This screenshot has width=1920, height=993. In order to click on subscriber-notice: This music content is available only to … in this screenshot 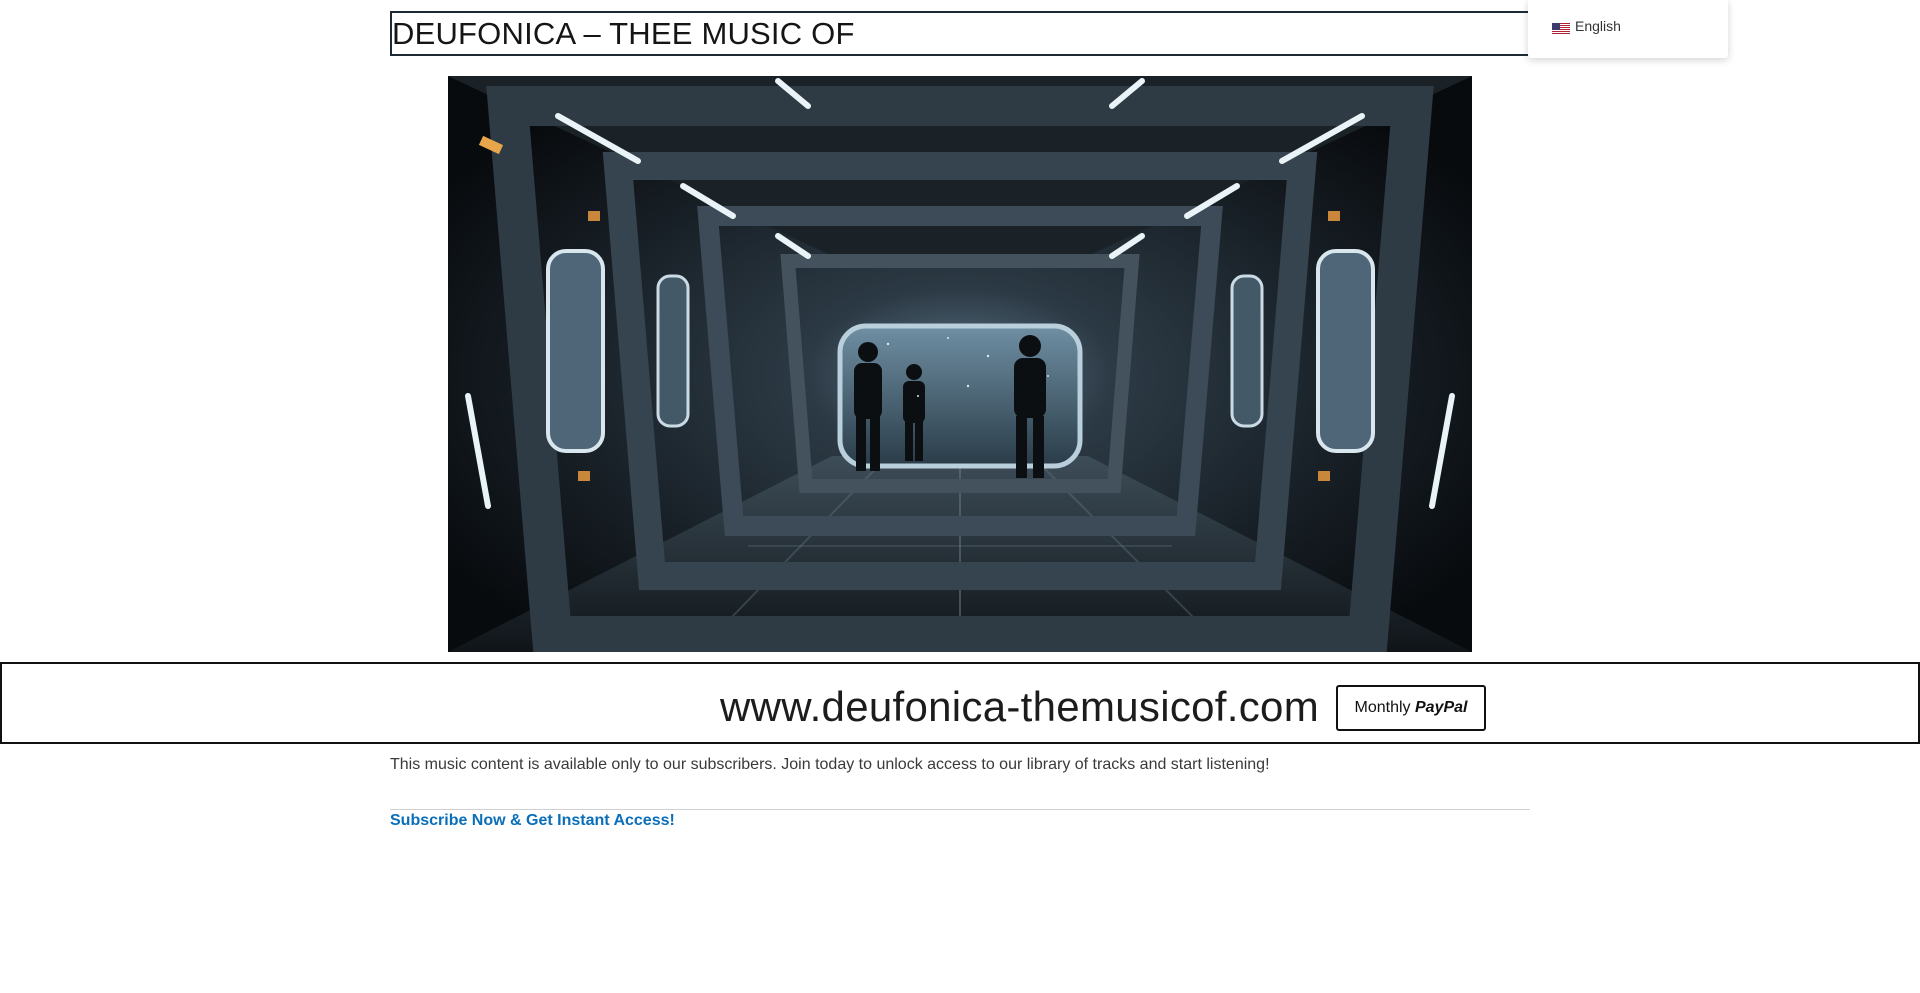, I will do `click(830, 764)`.